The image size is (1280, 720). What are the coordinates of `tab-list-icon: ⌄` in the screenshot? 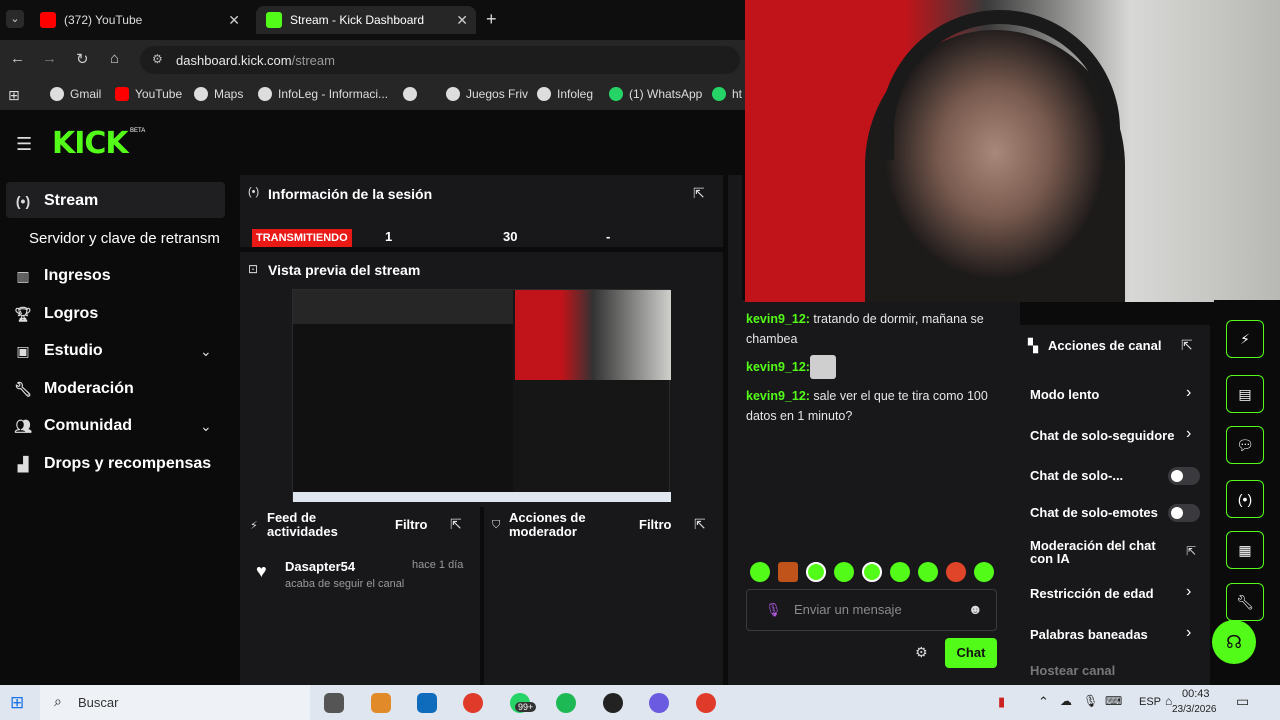 It's located at (15, 19).